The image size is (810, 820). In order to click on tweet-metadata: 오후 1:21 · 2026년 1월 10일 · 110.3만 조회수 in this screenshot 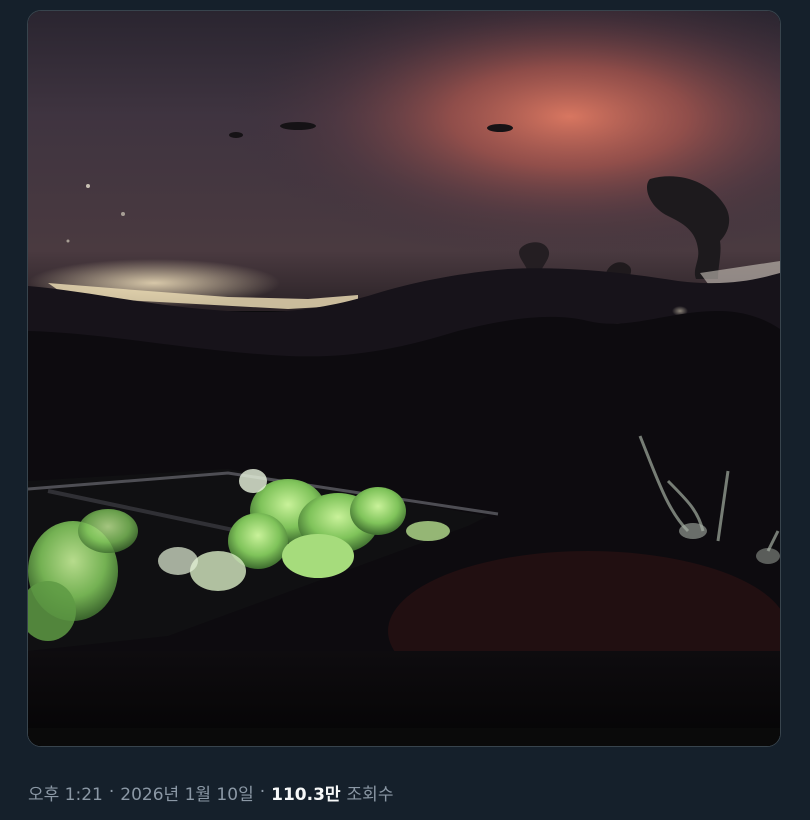, I will do `click(210, 792)`.